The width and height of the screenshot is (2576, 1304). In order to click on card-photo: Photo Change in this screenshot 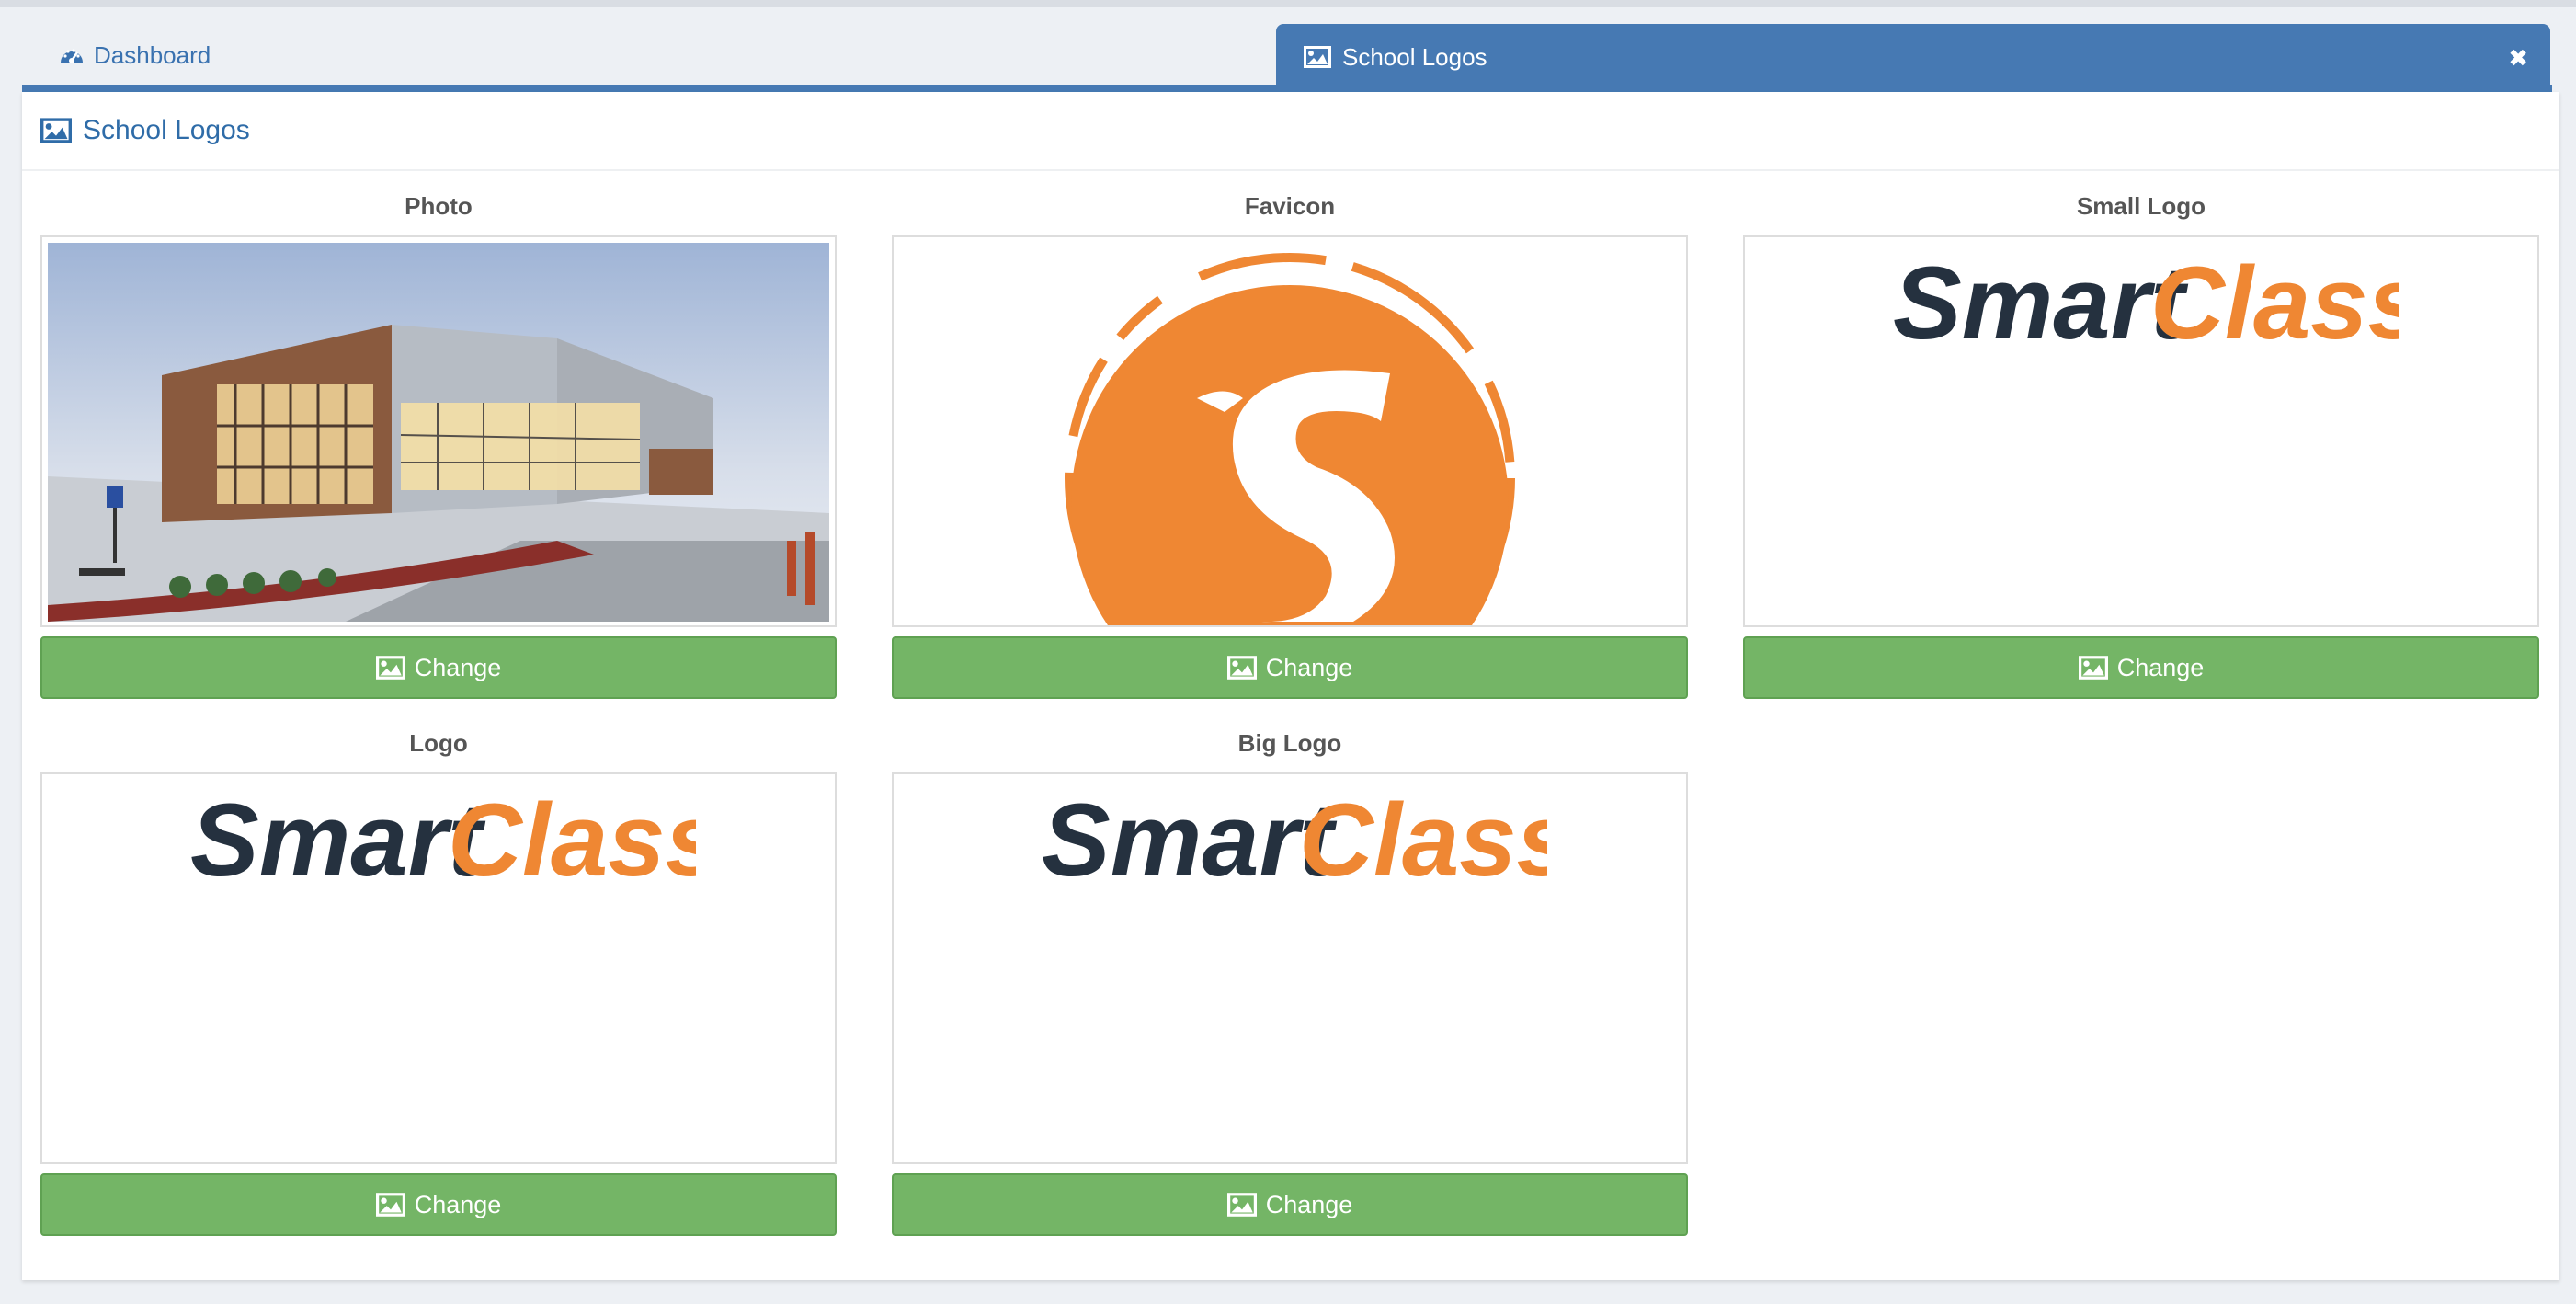, I will do `click(438, 445)`.